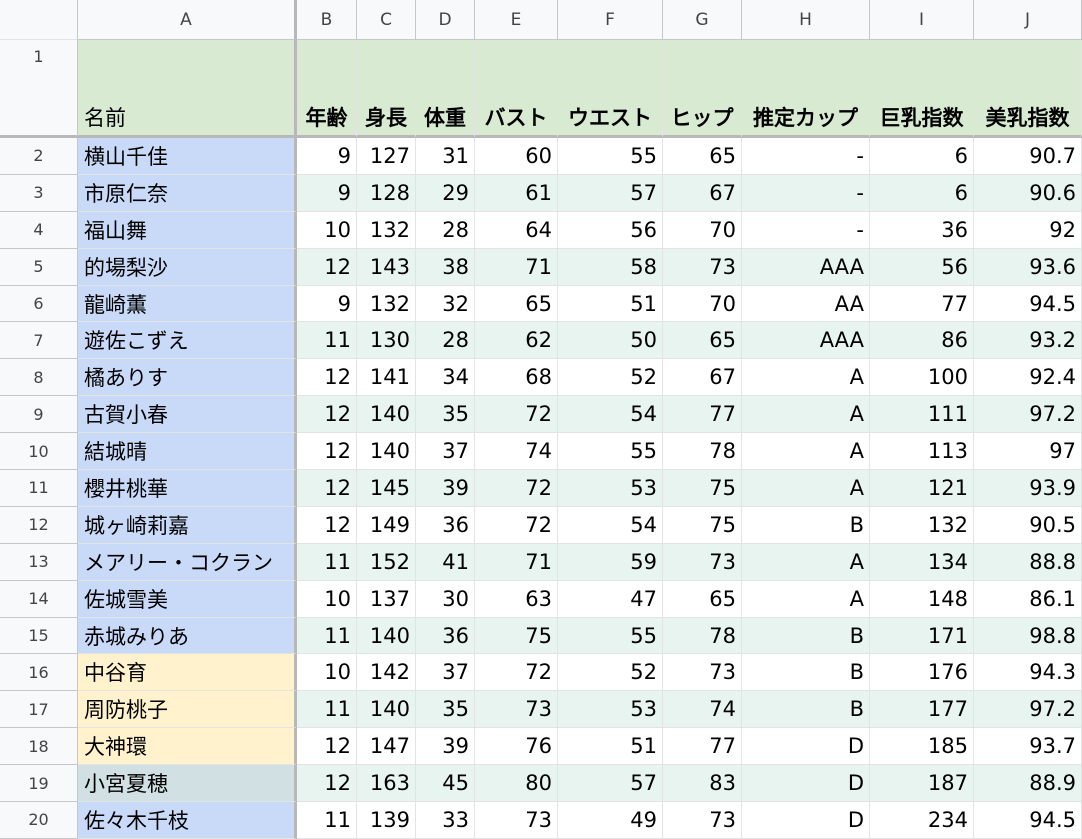 The width and height of the screenshot is (1082, 839). I want to click on cell-bust: 72, so click(516, 673).